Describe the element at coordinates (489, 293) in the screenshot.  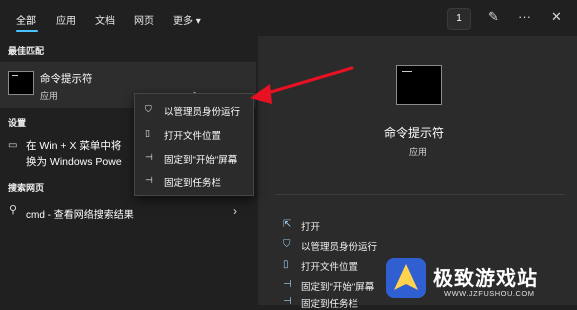
I see `watermark-url: WWW.JZFUSHOU.COM` at that location.